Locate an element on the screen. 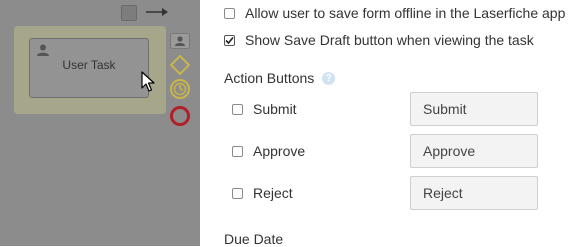  user-icon is located at coordinates (43, 50).